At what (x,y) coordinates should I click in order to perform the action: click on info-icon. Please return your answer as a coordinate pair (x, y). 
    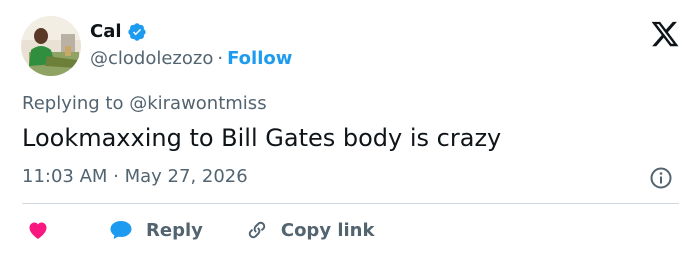
    Looking at the image, I should click on (661, 178).